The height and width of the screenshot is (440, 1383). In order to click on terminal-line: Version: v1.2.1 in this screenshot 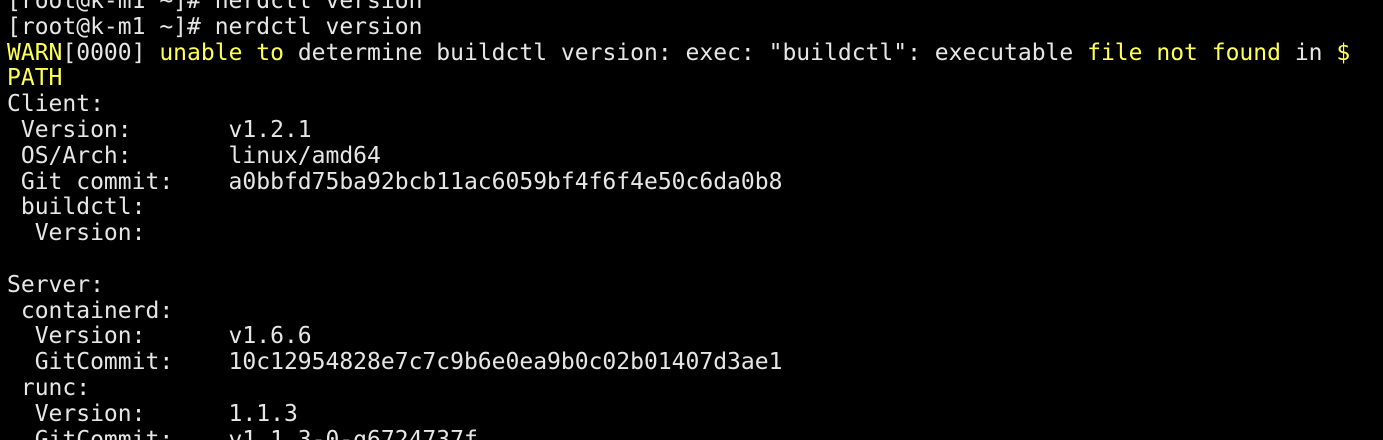, I will do `click(678, 130)`.